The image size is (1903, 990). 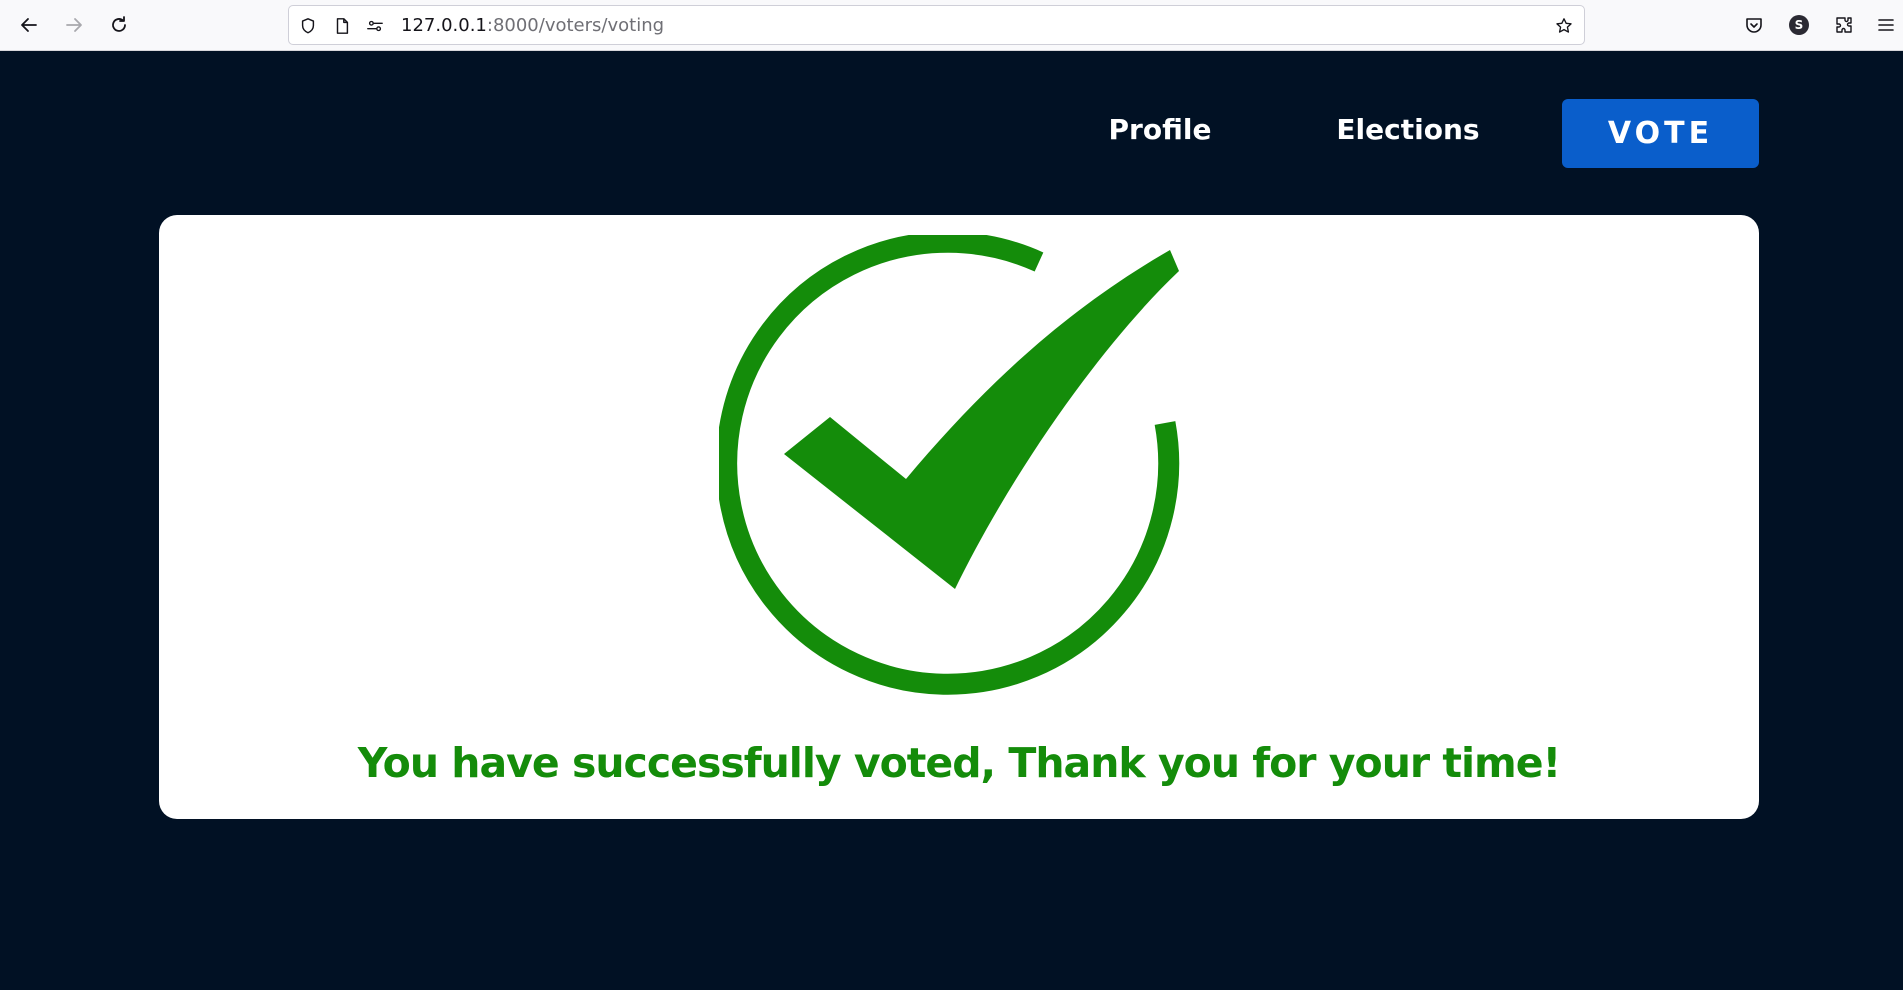 I want to click on url-text: 127.0.0.1:8000/voters/voting, so click(x=532, y=25).